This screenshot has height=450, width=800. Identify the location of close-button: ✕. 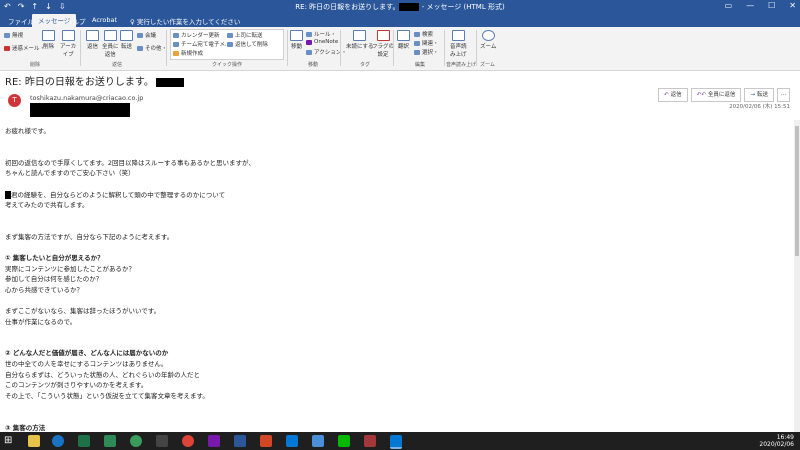
(792, 5).